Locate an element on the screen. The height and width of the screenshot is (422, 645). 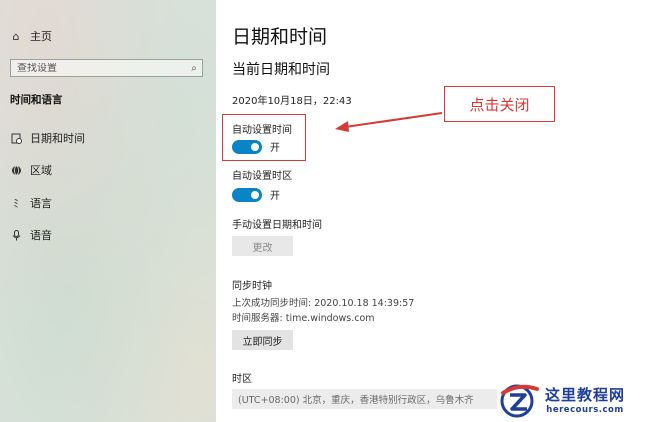
toggle-knob is located at coordinates (255, 194).